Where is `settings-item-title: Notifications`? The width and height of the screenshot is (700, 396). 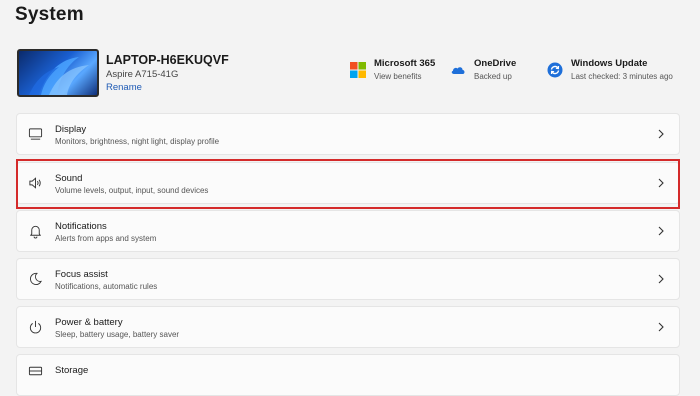 settings-item-title: Notifications is located at coordinates (81, 226).